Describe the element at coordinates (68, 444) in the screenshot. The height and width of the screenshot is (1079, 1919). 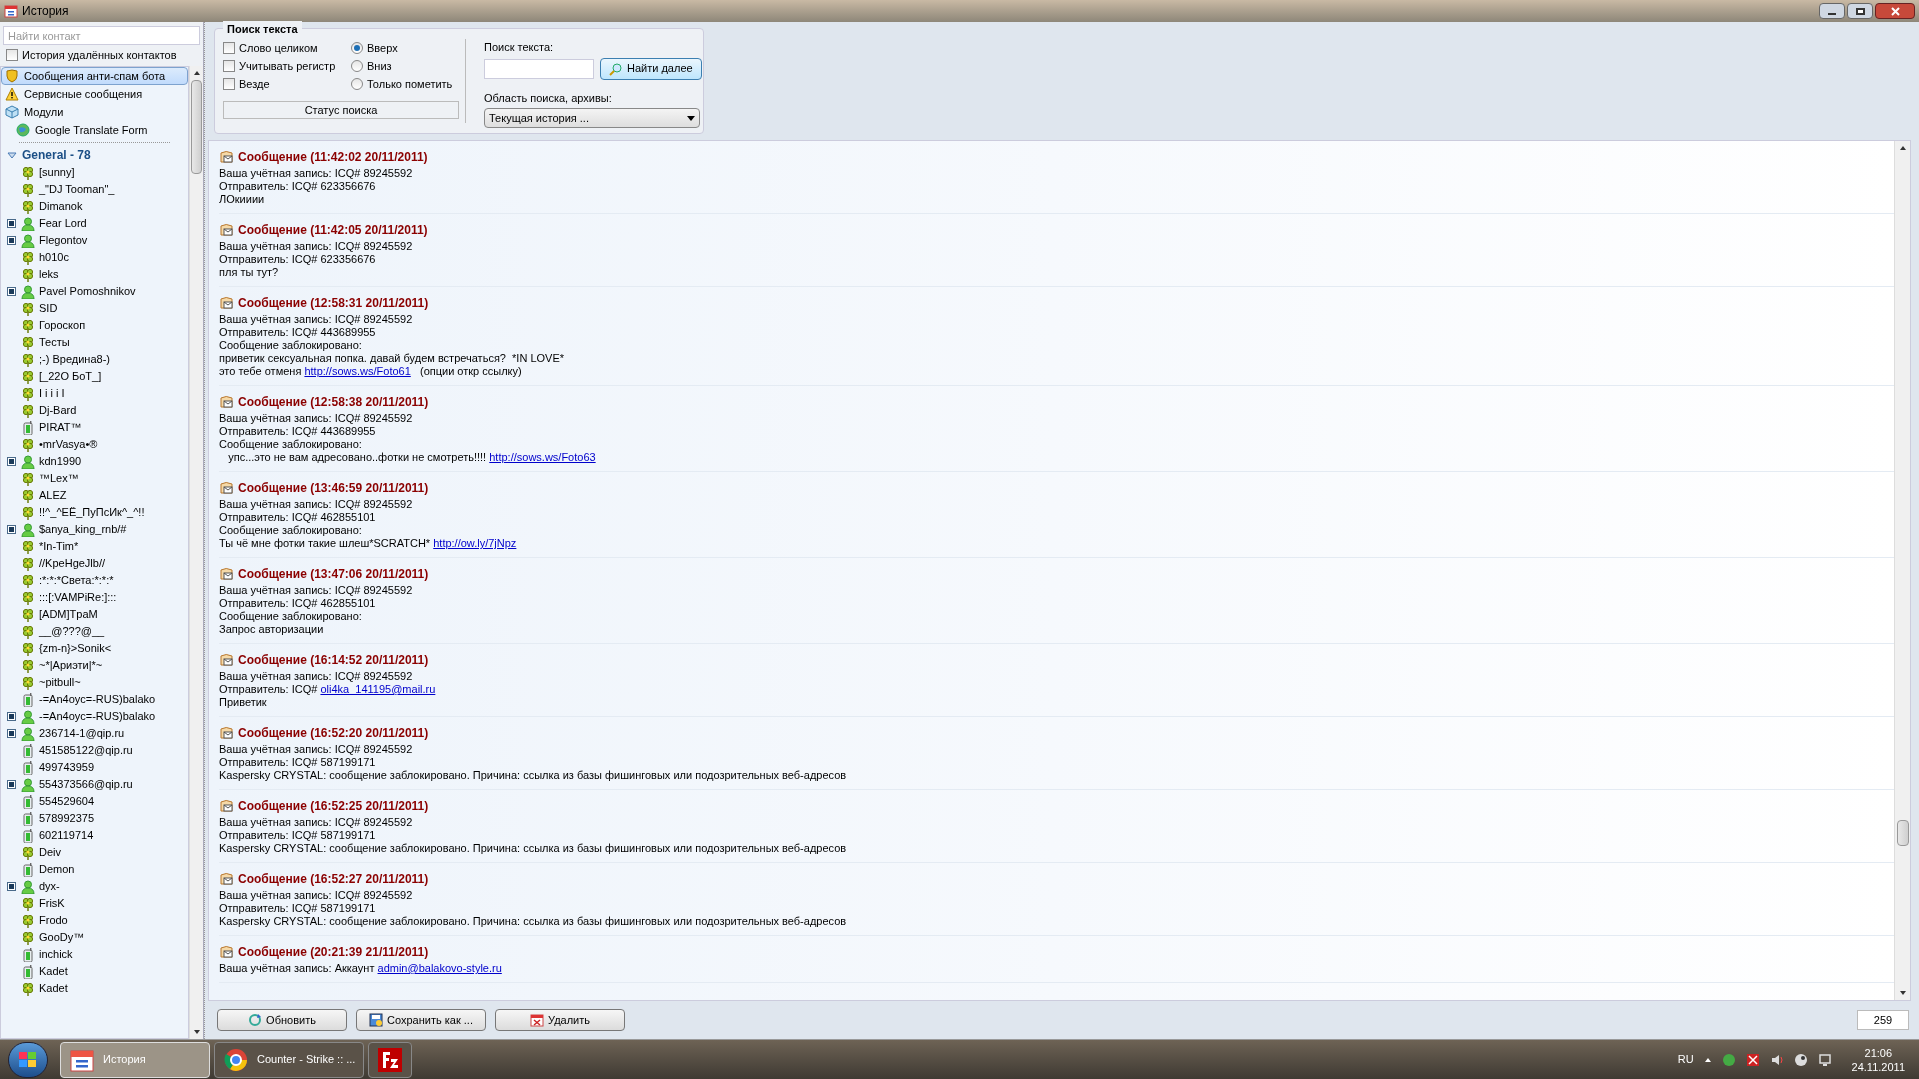
I see `contact-name: •mrVasya•®` at that location.